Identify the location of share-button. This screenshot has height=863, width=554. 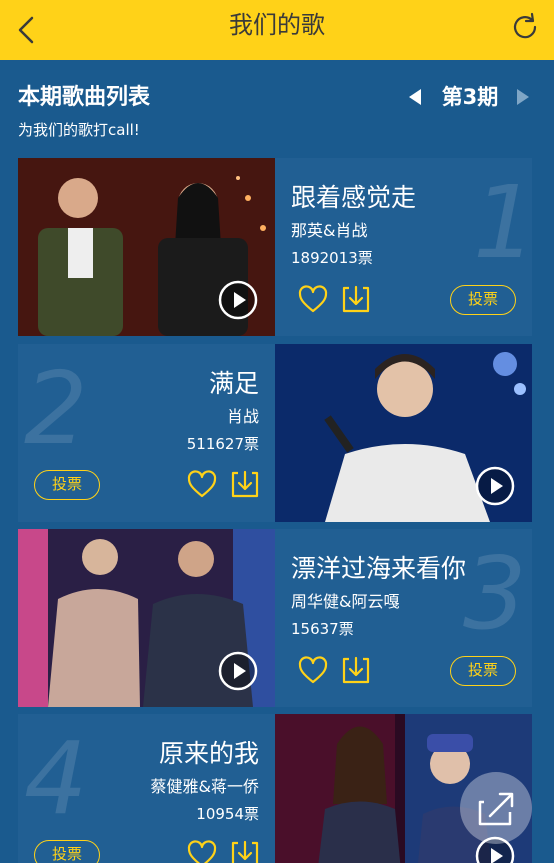
(496, 808).